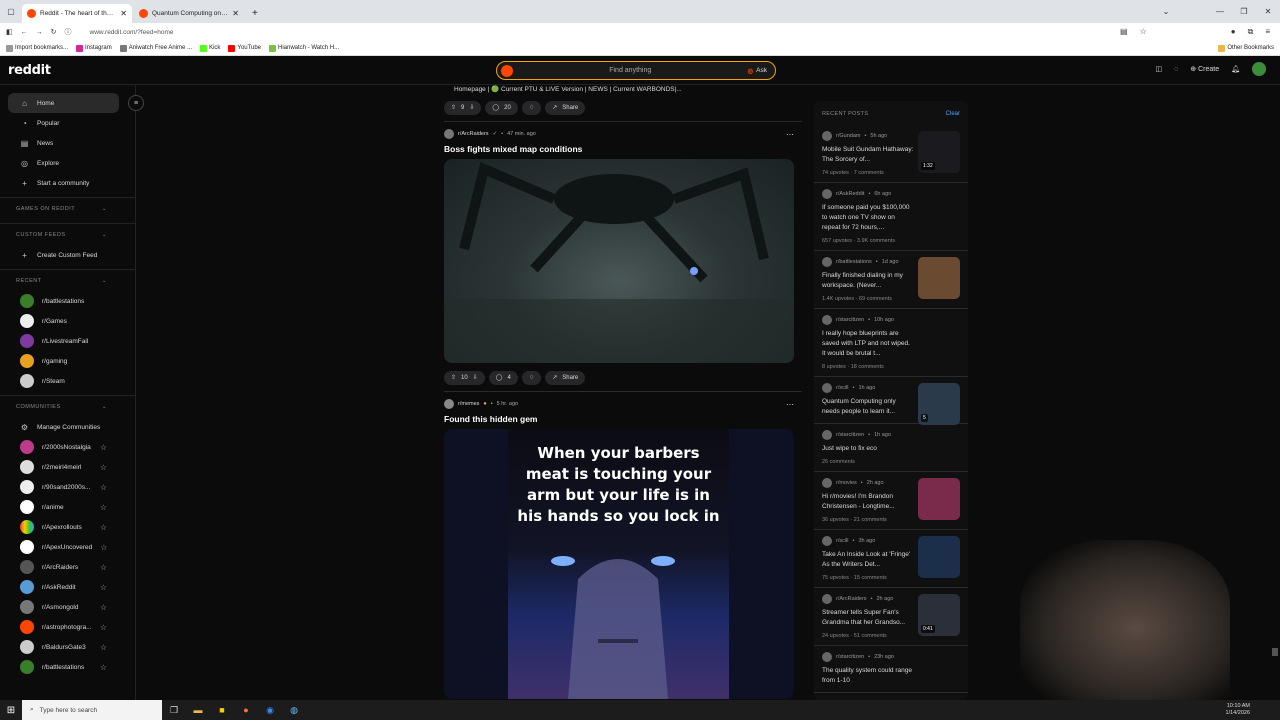  I want to click on account-icon: ●, so click(1233, 32).